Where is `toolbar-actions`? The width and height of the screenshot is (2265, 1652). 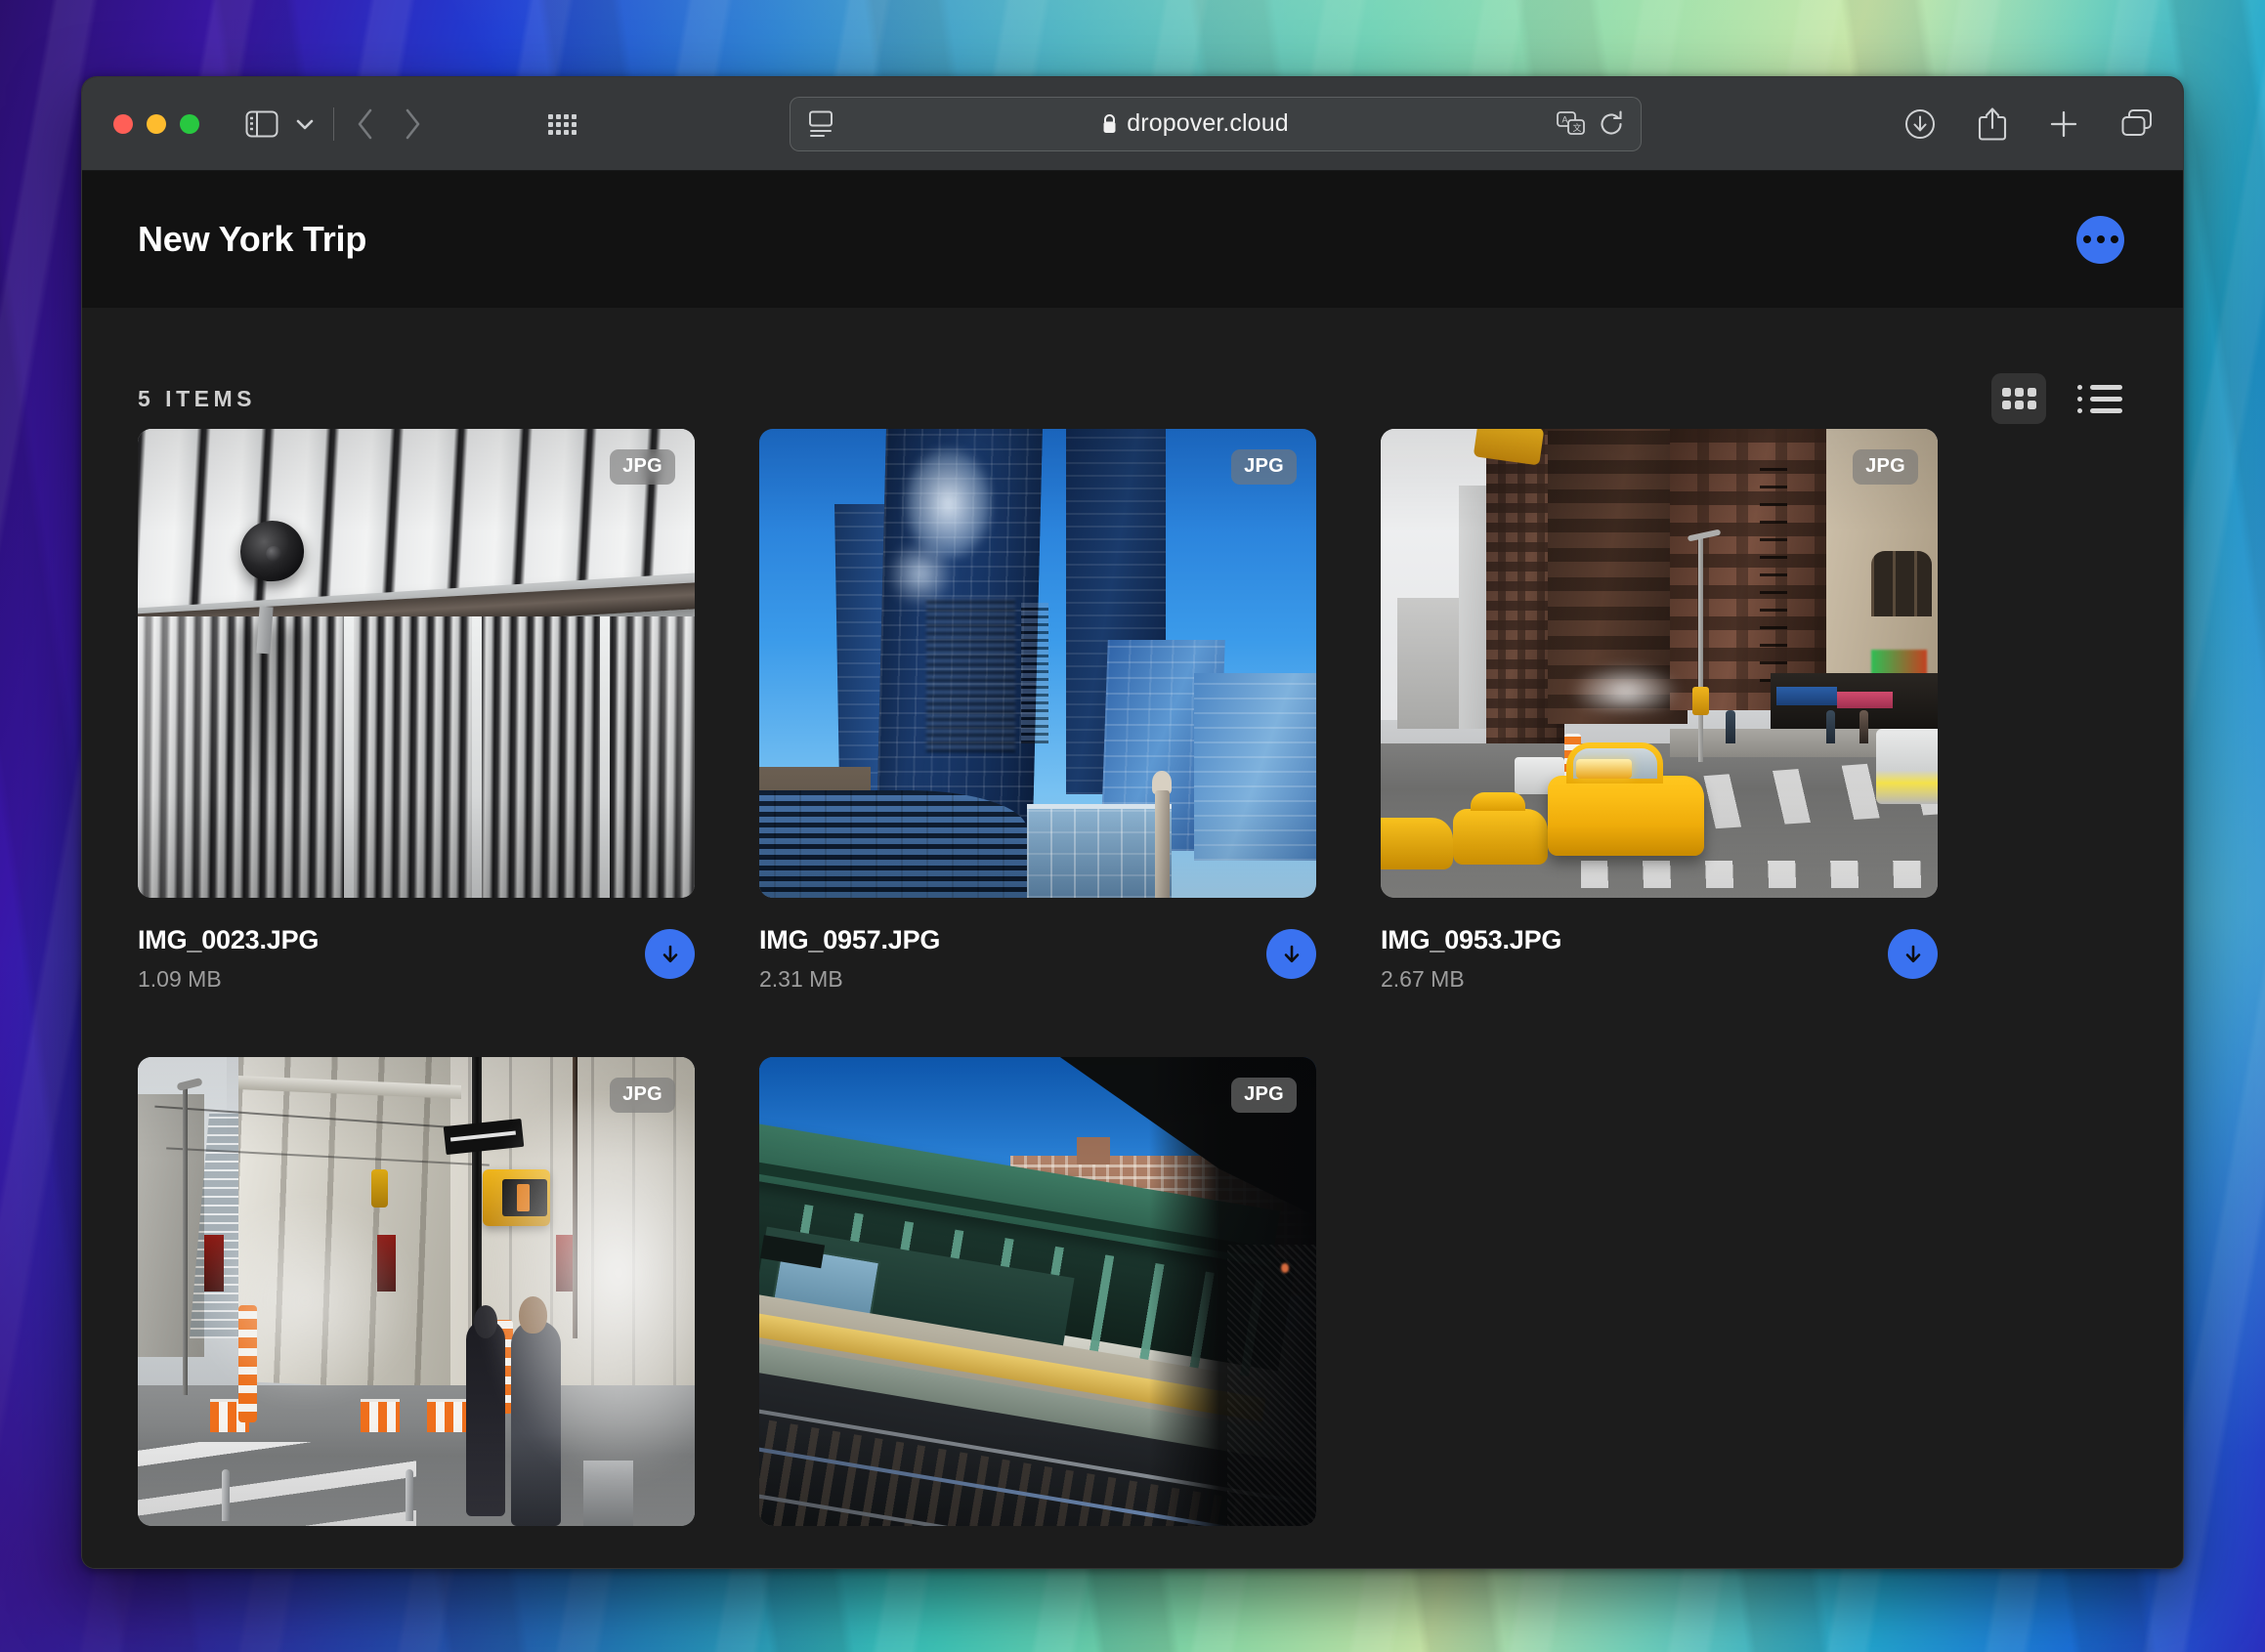
toolbar-actions is located at coordinates (2028, 124).